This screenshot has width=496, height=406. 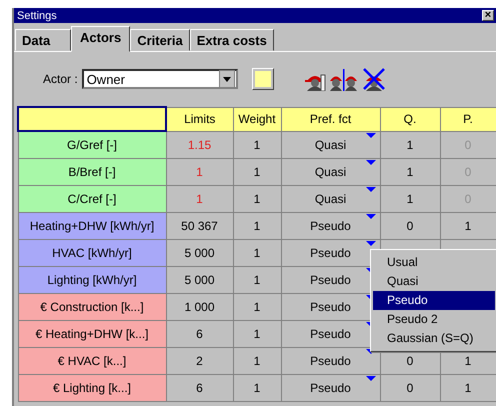 I want to click on actor-dropdown: Owner, so click(x=160, y=79).